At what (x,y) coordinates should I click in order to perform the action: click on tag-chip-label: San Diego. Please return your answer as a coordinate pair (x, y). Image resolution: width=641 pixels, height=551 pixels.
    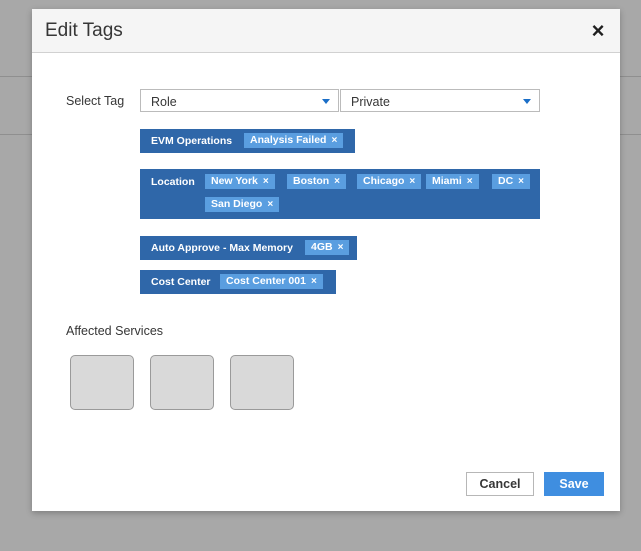
    Looking at the image, I should click on (237, 204).